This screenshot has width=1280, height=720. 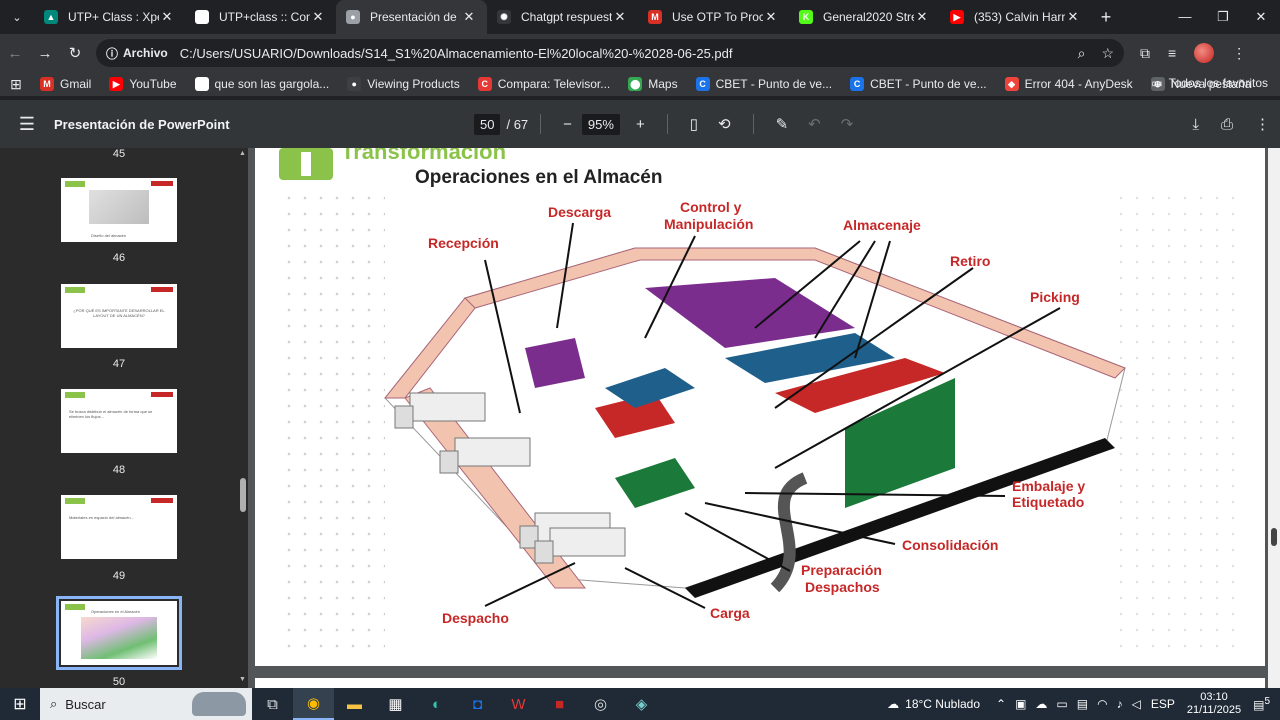 I want to click on bookmark-favicon-icon: ▶, so click(x=116, y=84).